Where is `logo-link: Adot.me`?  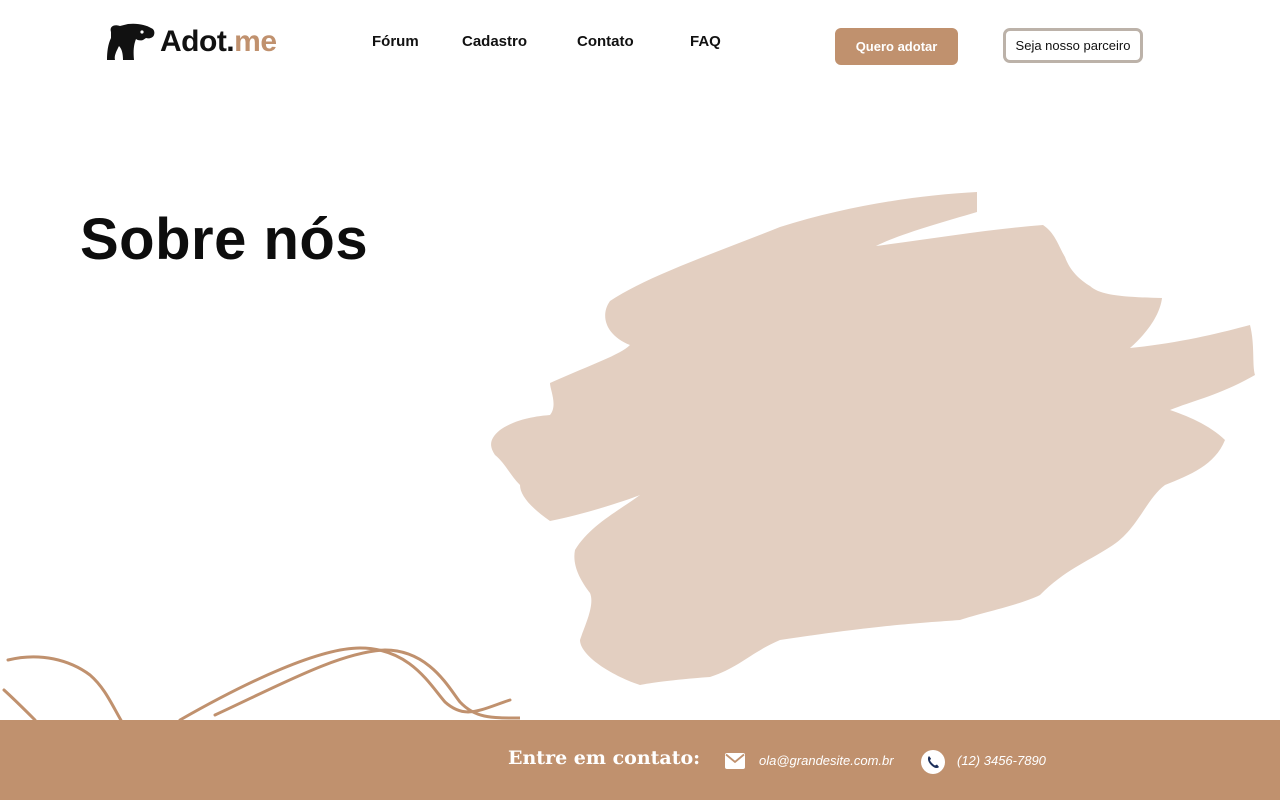 logo-link: Adot.me is located at coordinates (191, 42).